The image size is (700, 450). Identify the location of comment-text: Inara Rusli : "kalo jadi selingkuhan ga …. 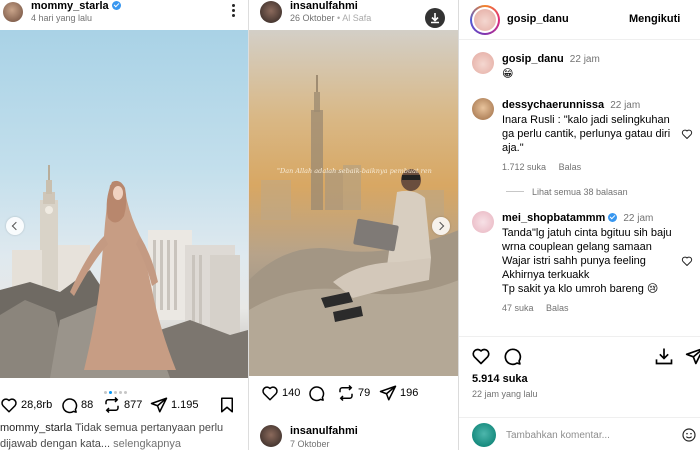
(586, 134).